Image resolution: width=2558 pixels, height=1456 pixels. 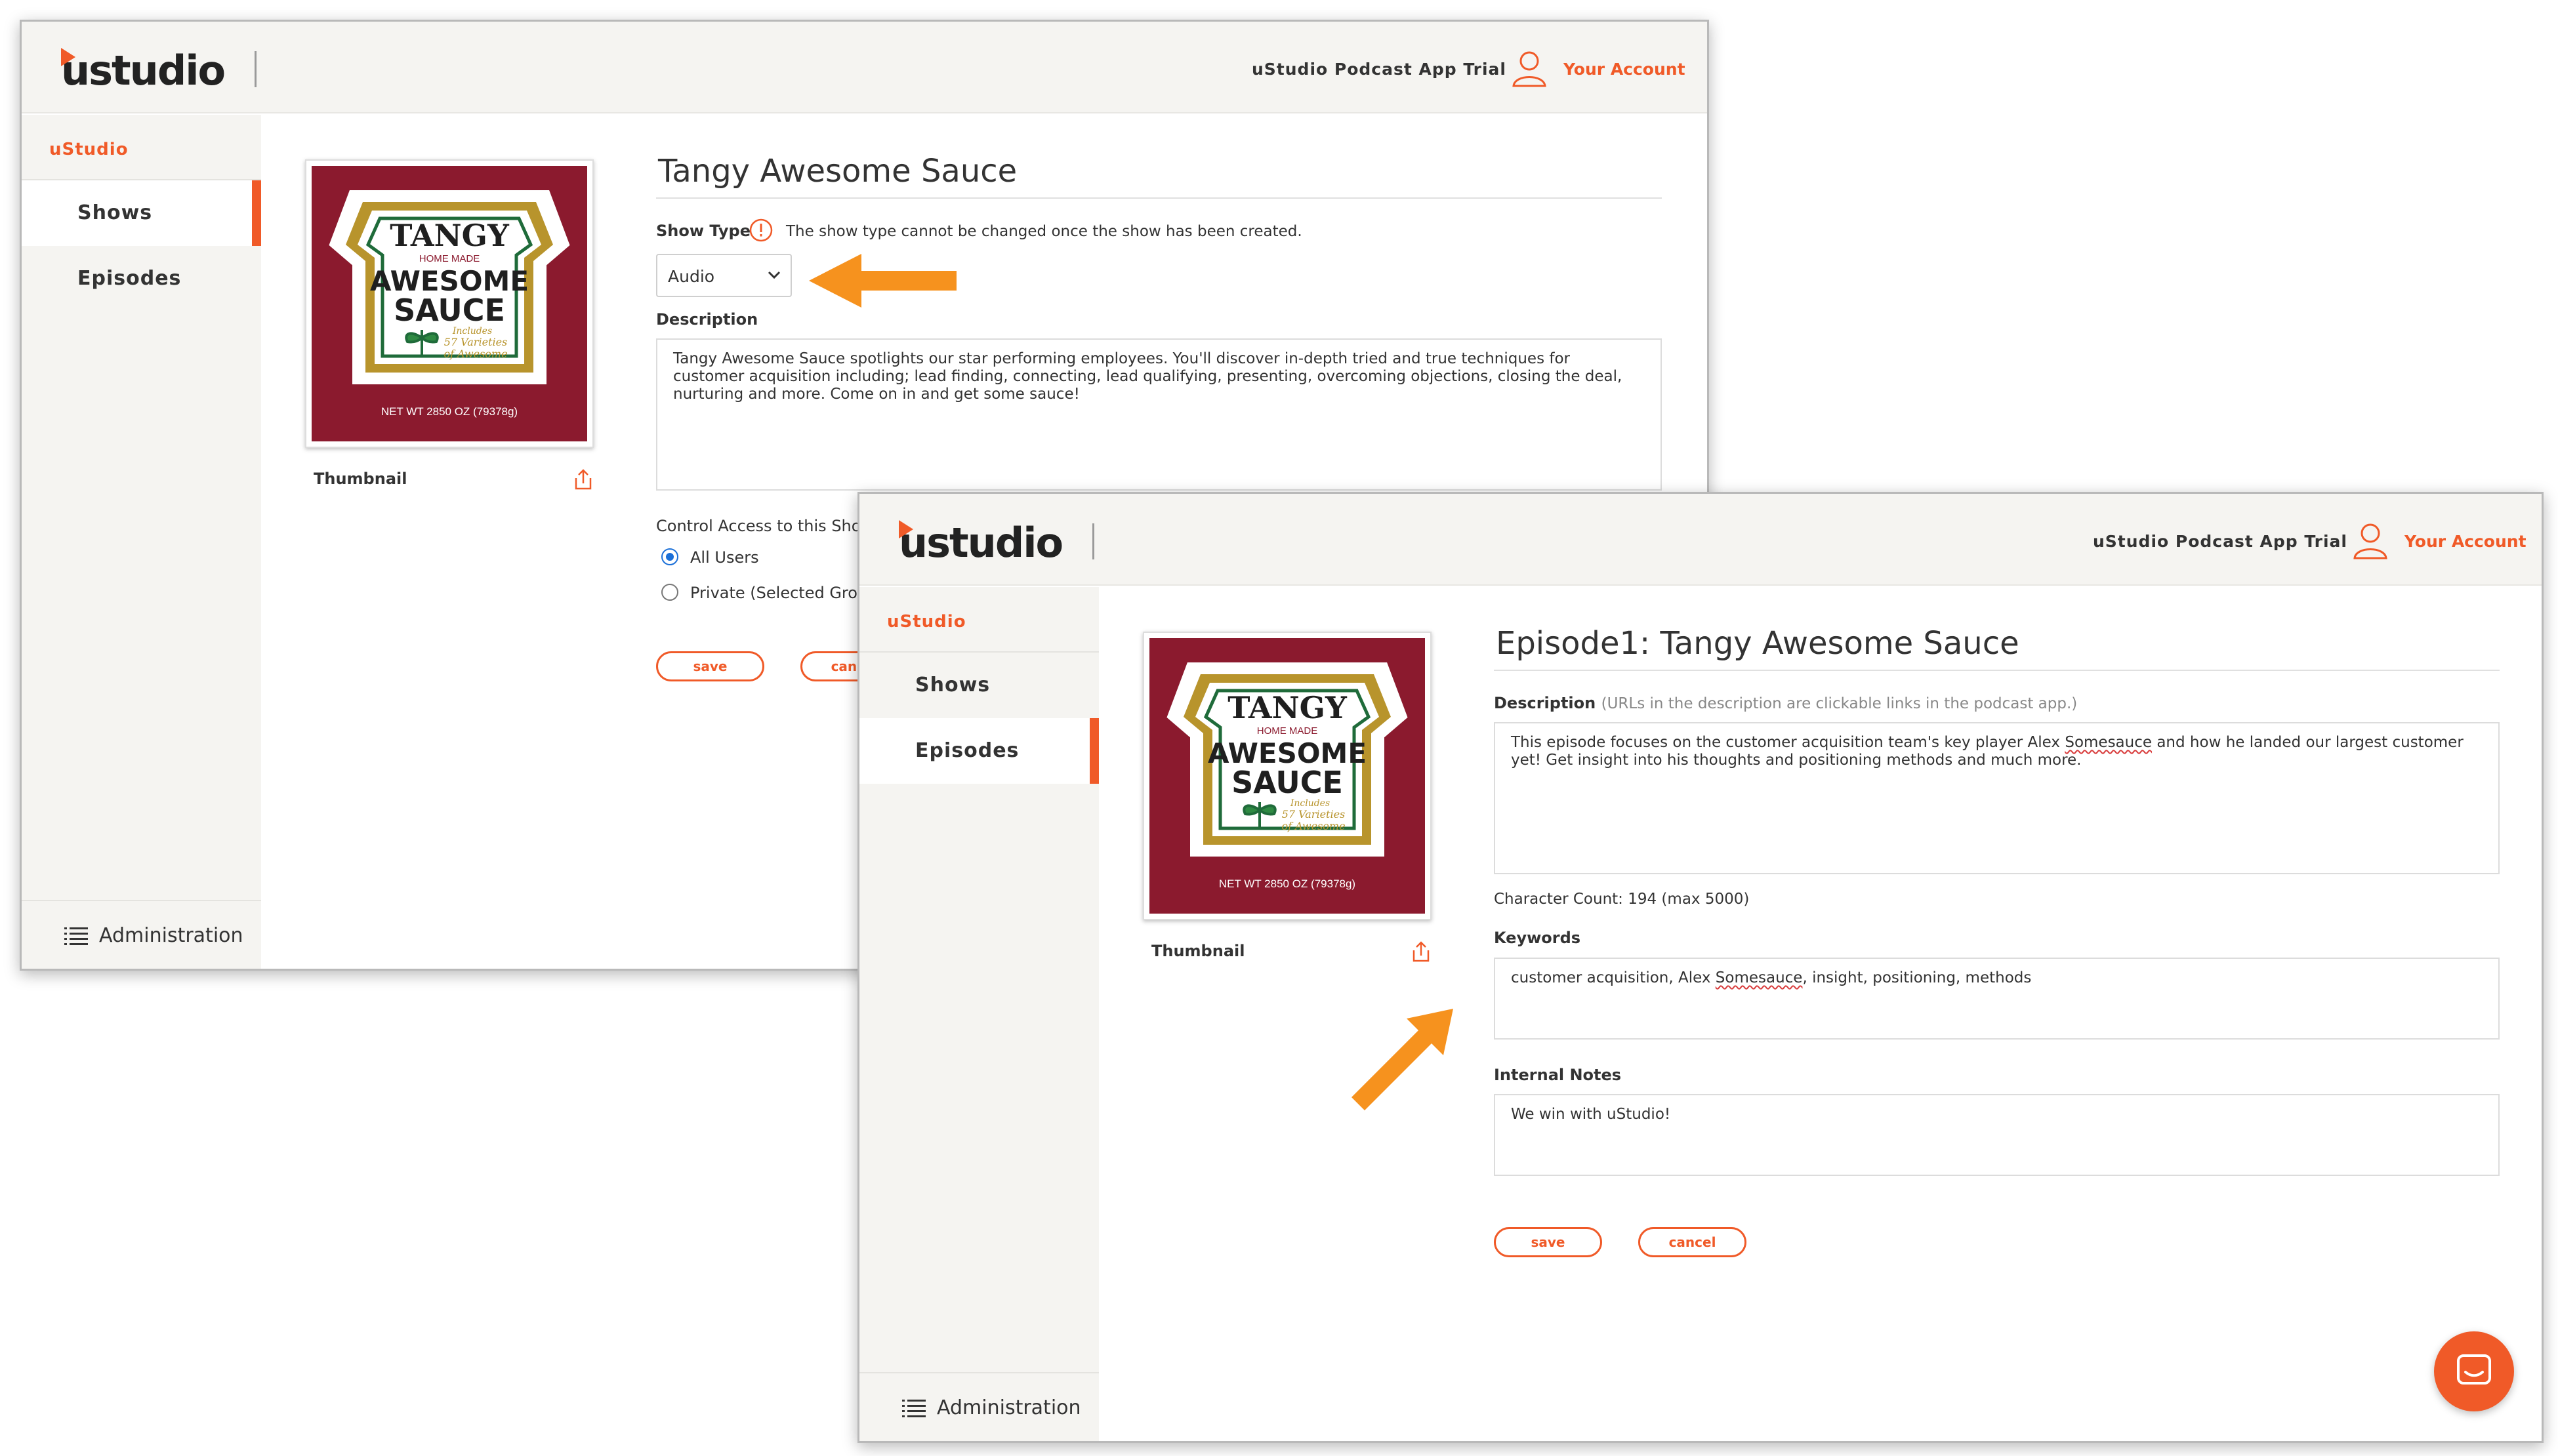 What do you see at coordinates (838, 171) in the screenshot?
I see `page-title: Tangy Awesome Sauce` at bounding box center [838, 171].